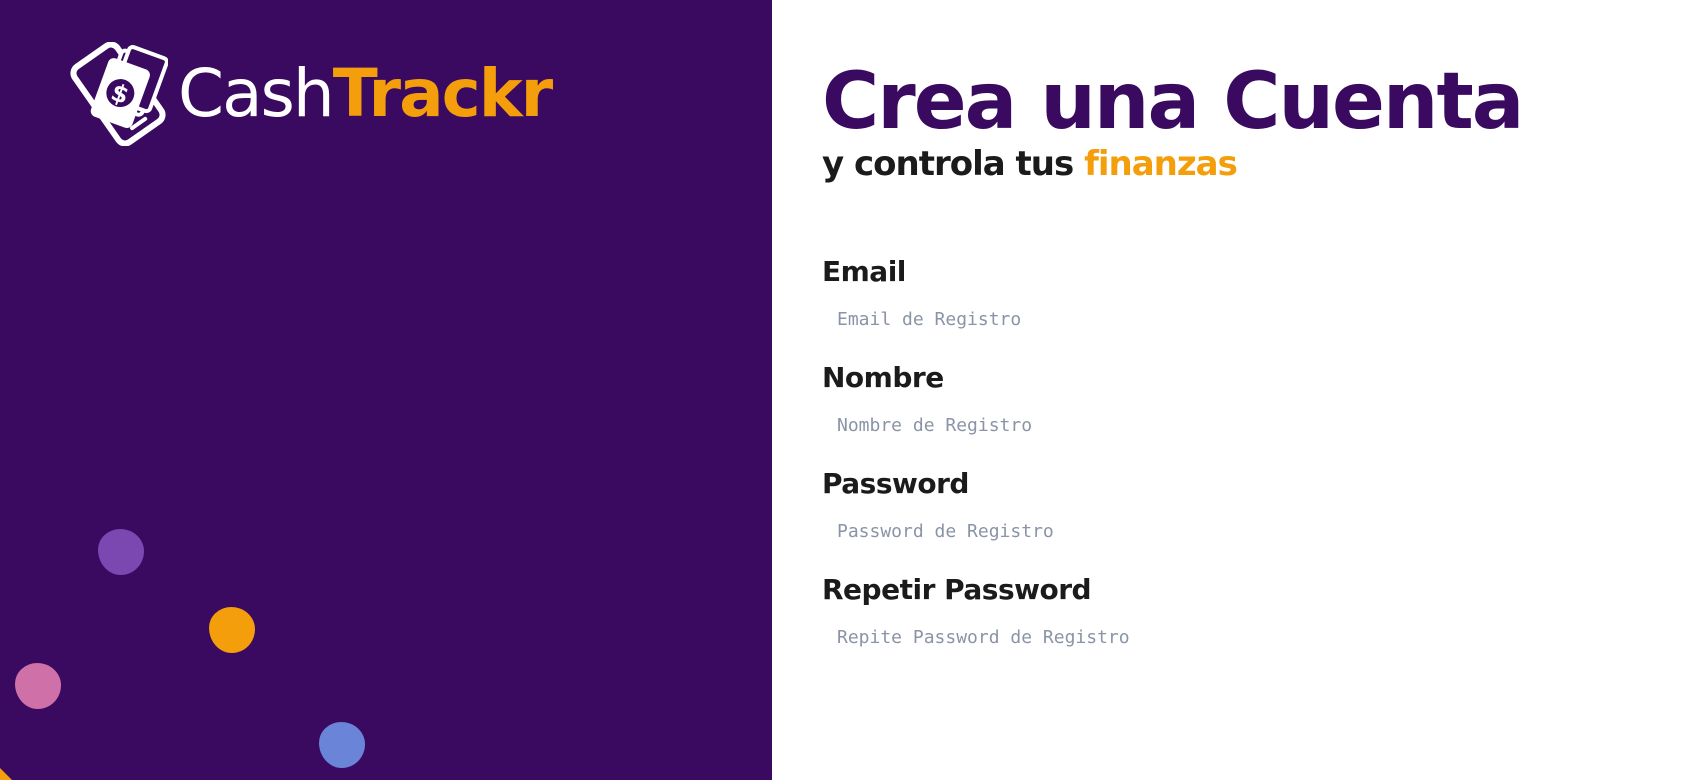 This screenshot has height=780, width=1685. What do you see at coordinates (1202, 295) in the screenshot?
I see `email-field-group: Email` at bounding box center [1202, 295].